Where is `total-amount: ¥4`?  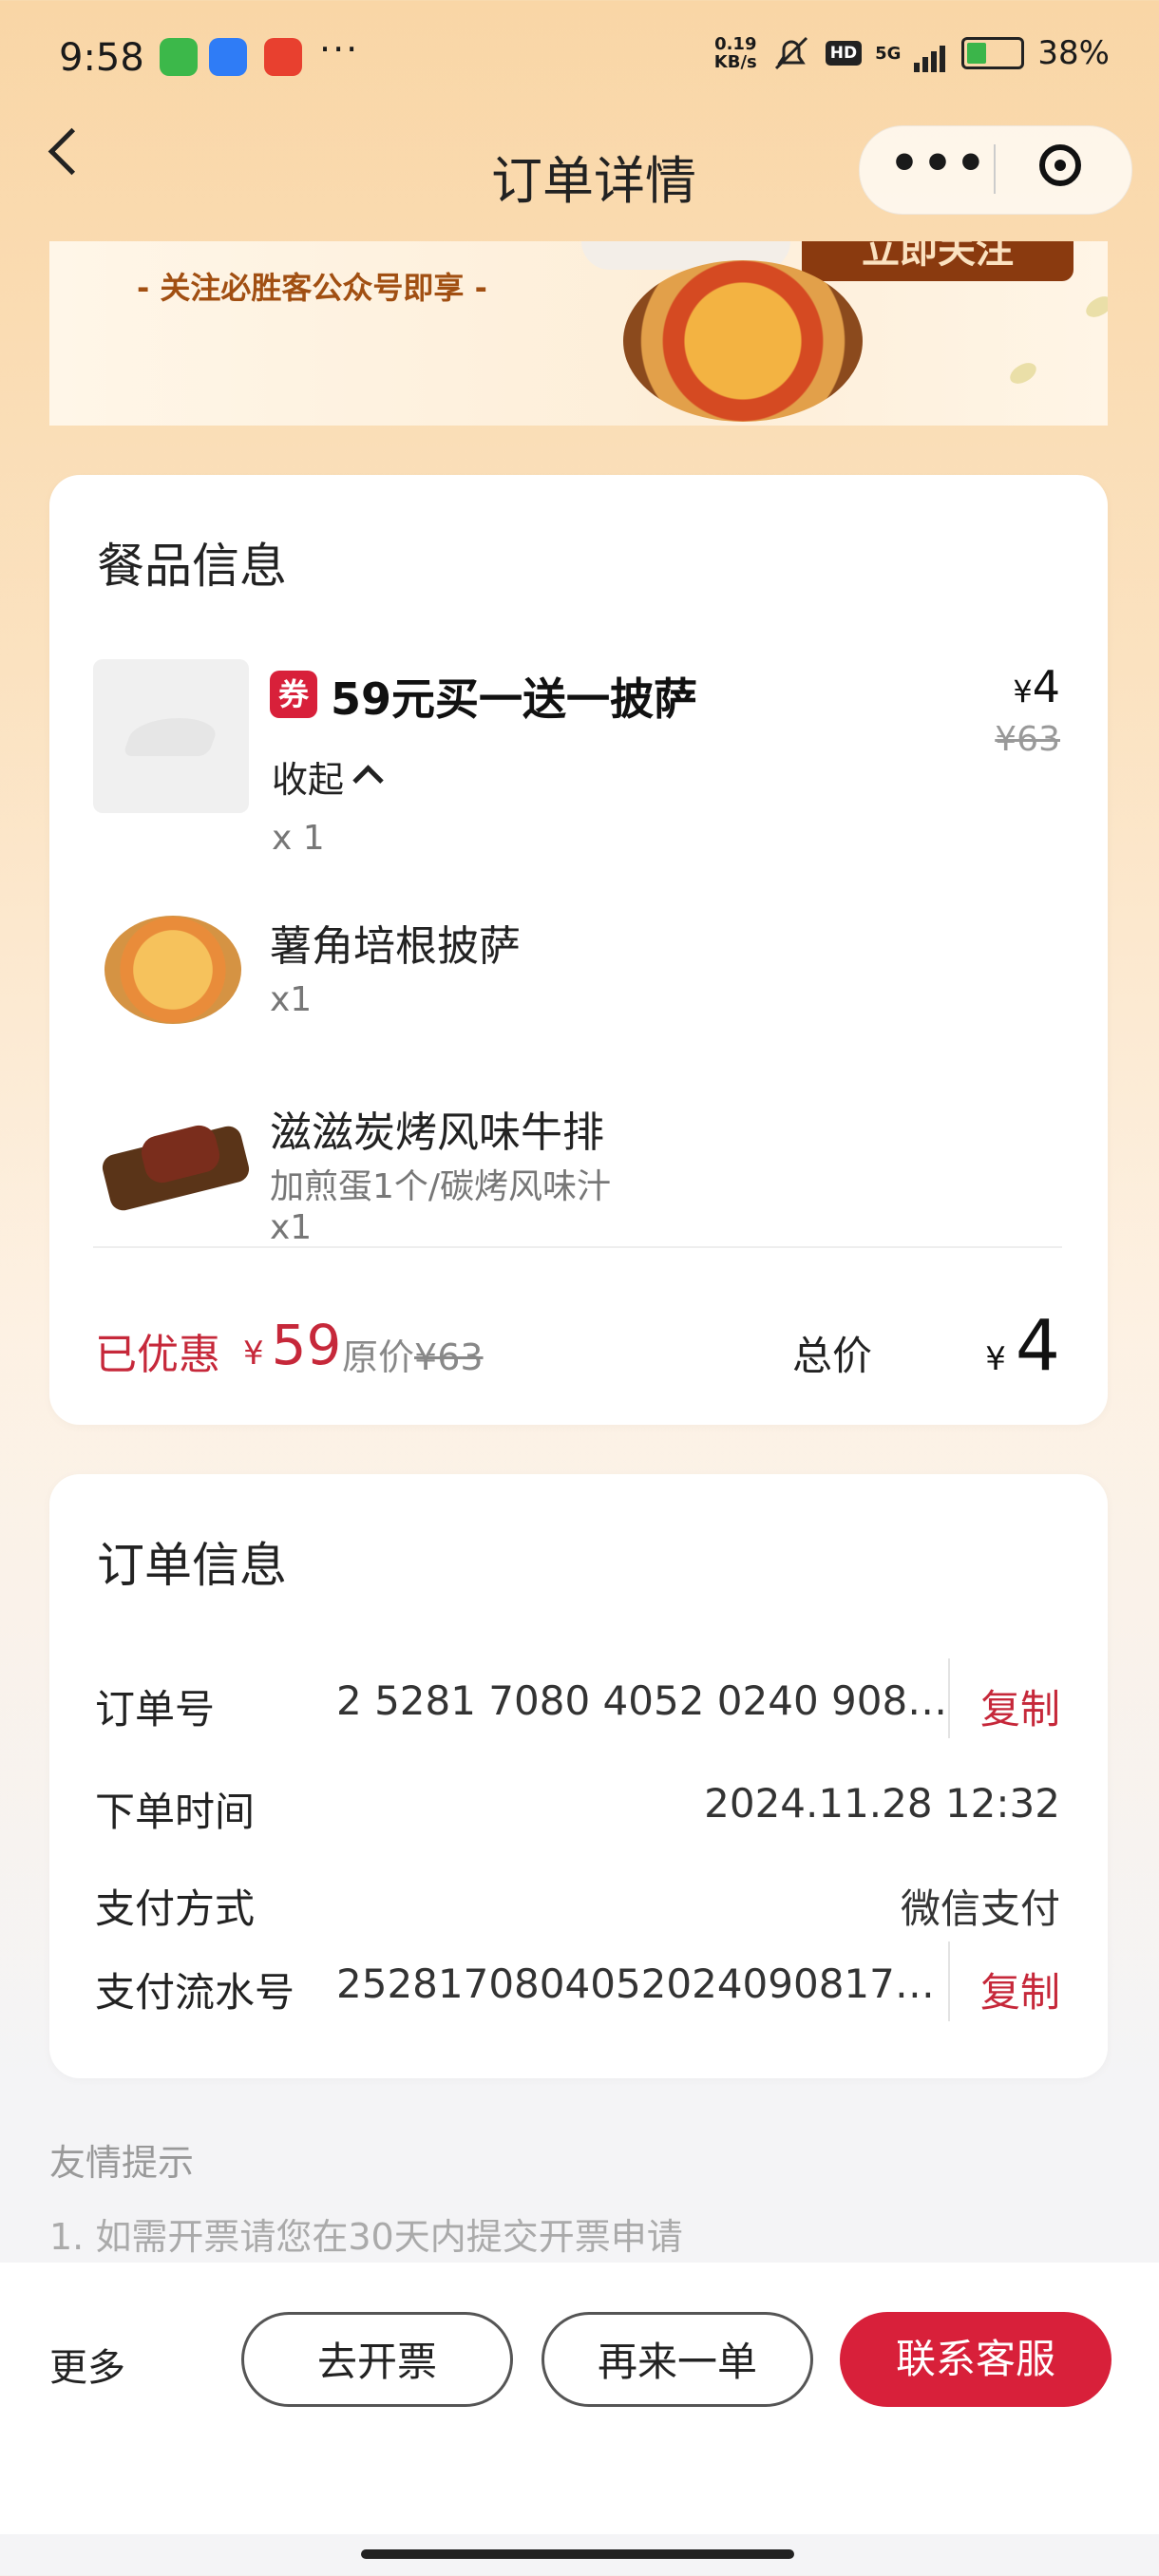
total-amount: ¥4 is located at coordinates (1022, 1346).